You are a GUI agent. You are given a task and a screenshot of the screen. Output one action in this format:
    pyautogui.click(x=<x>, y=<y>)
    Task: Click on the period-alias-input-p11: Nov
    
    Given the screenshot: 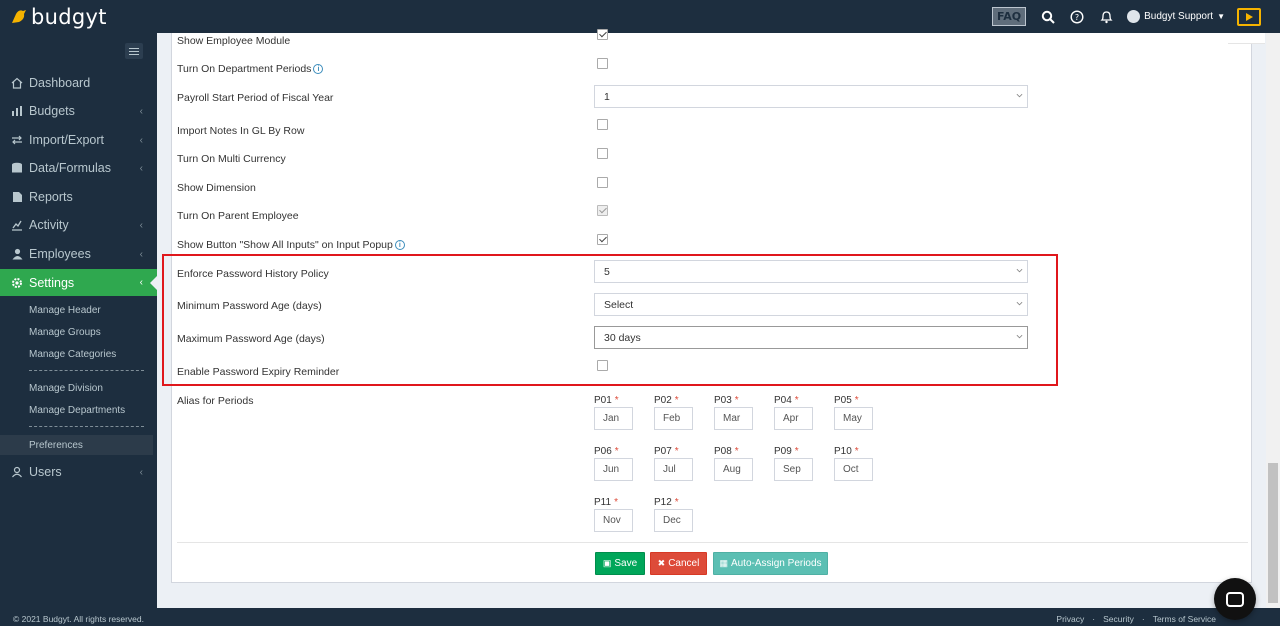 What is the action you would take?
    pyautogui.click(x=613, y=520)
    